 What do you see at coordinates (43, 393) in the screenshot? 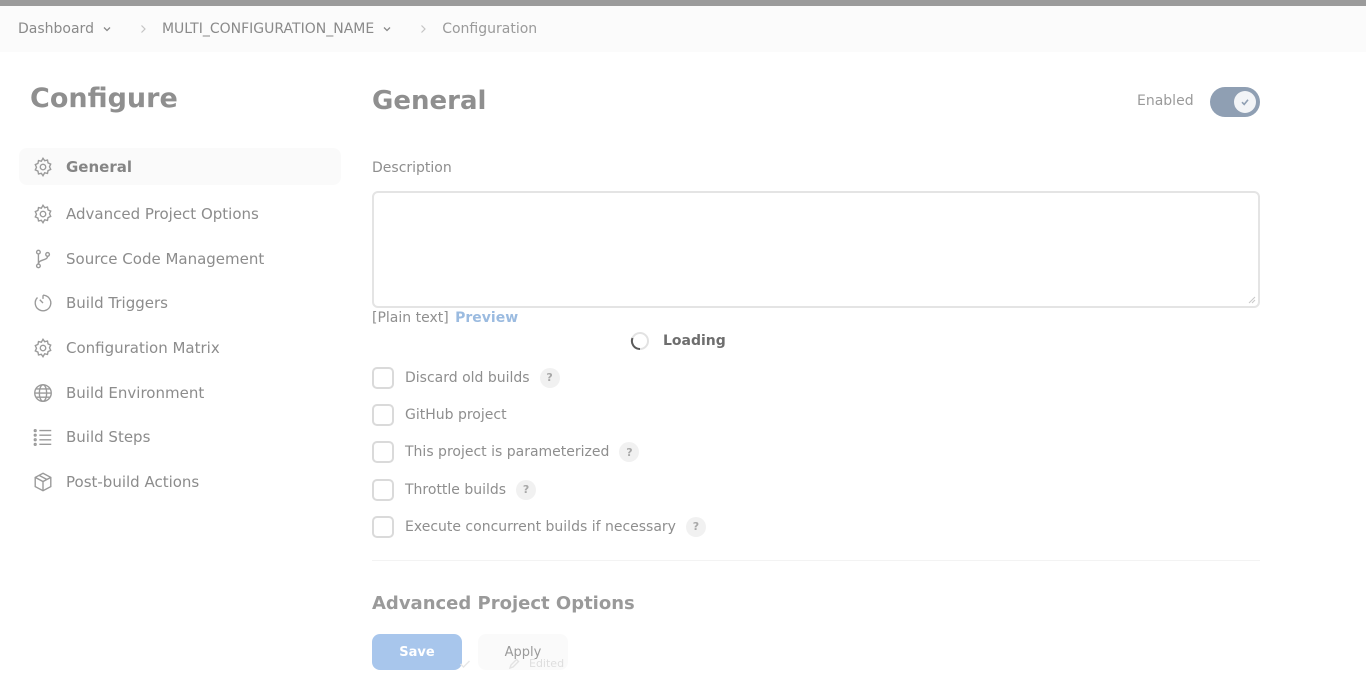
I see `globe-icon` at bounding box center [43, 393].